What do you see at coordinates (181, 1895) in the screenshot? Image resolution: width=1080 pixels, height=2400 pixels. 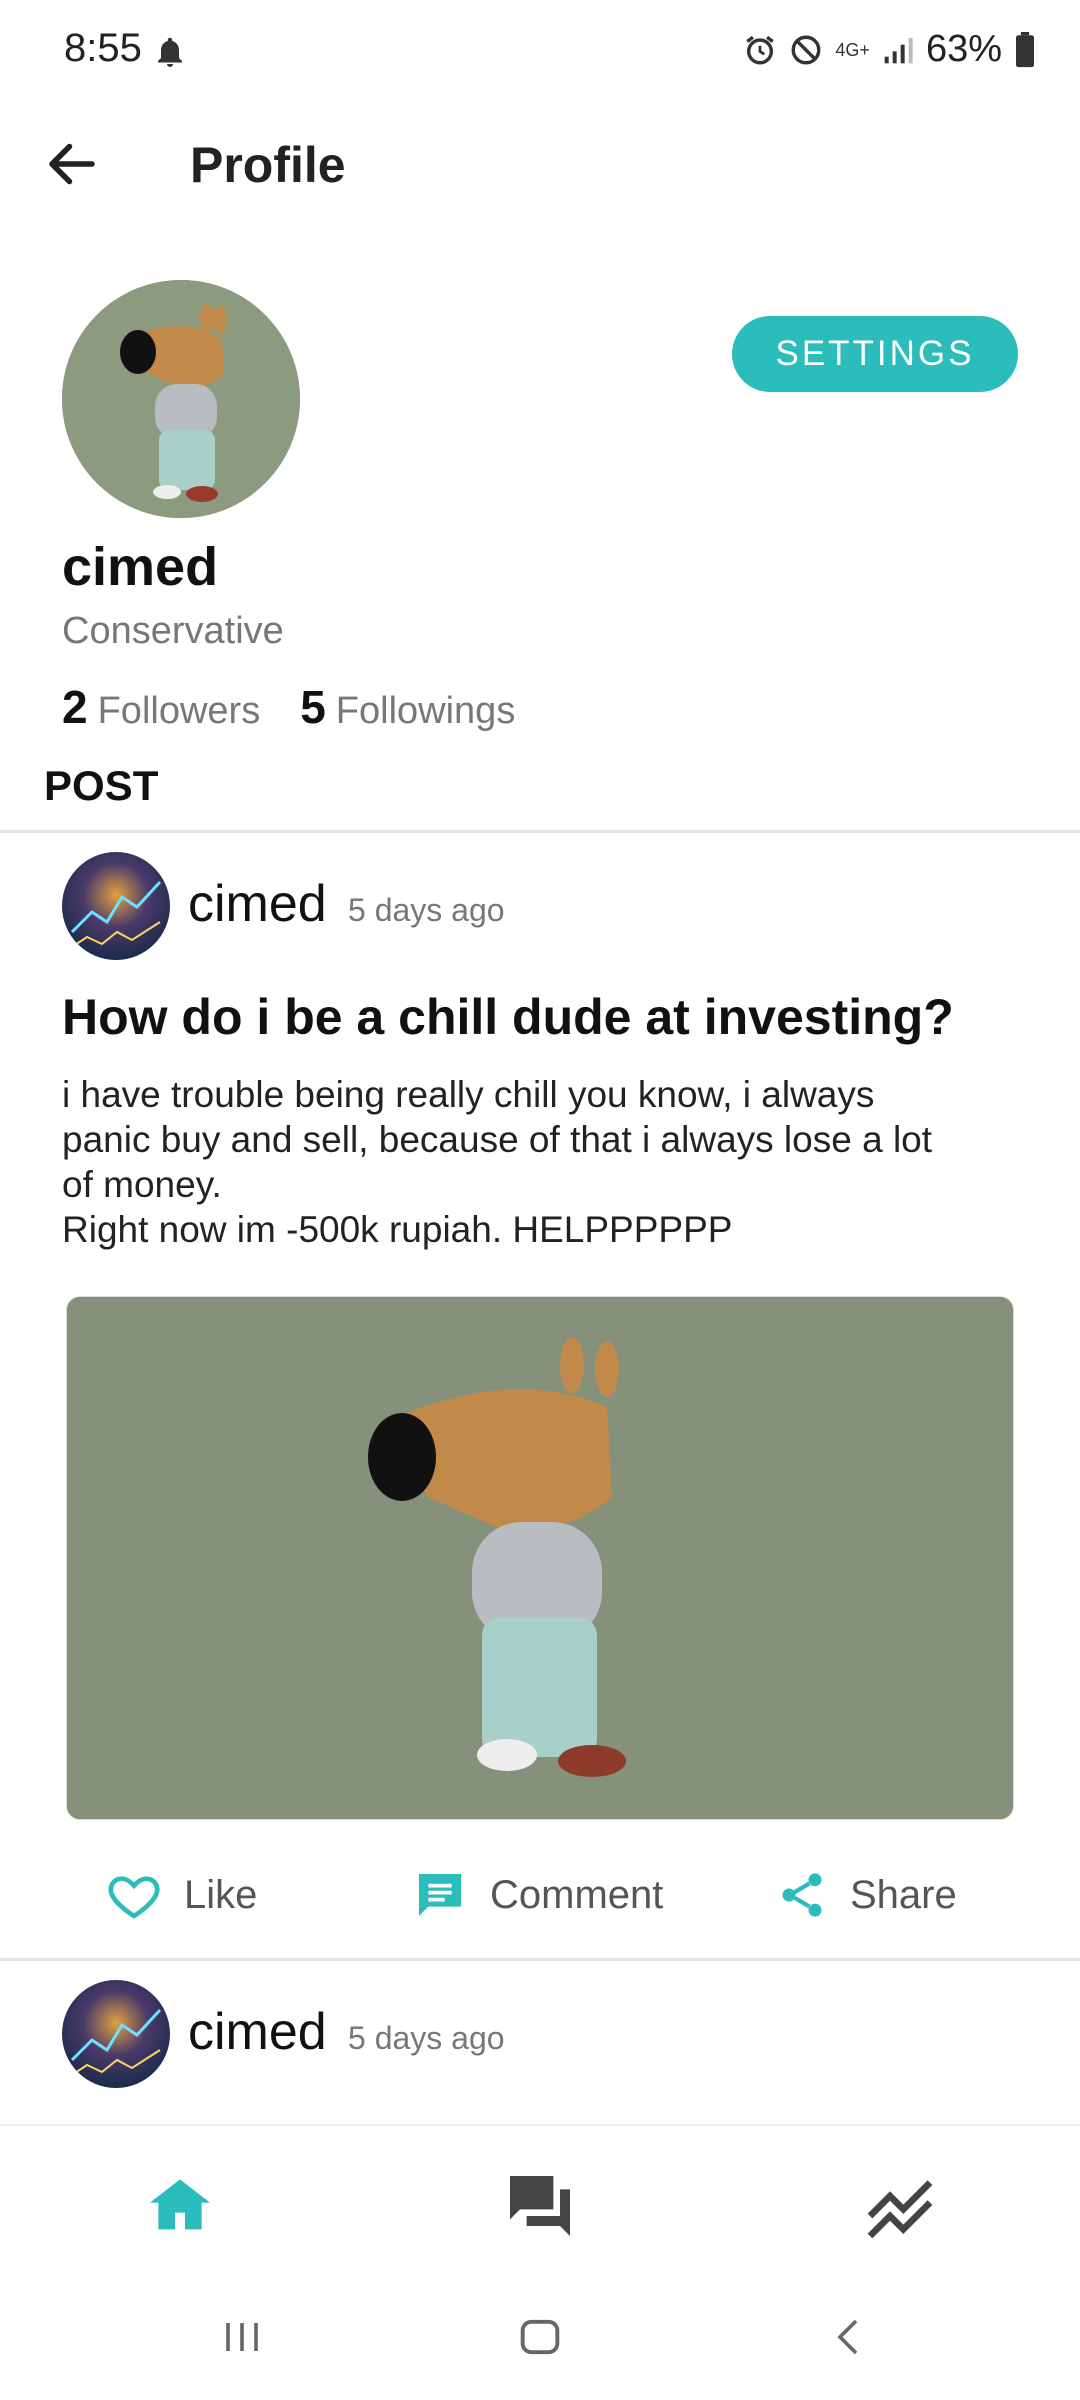 I see `like-button: Like` at bounding box center [181, 1895].